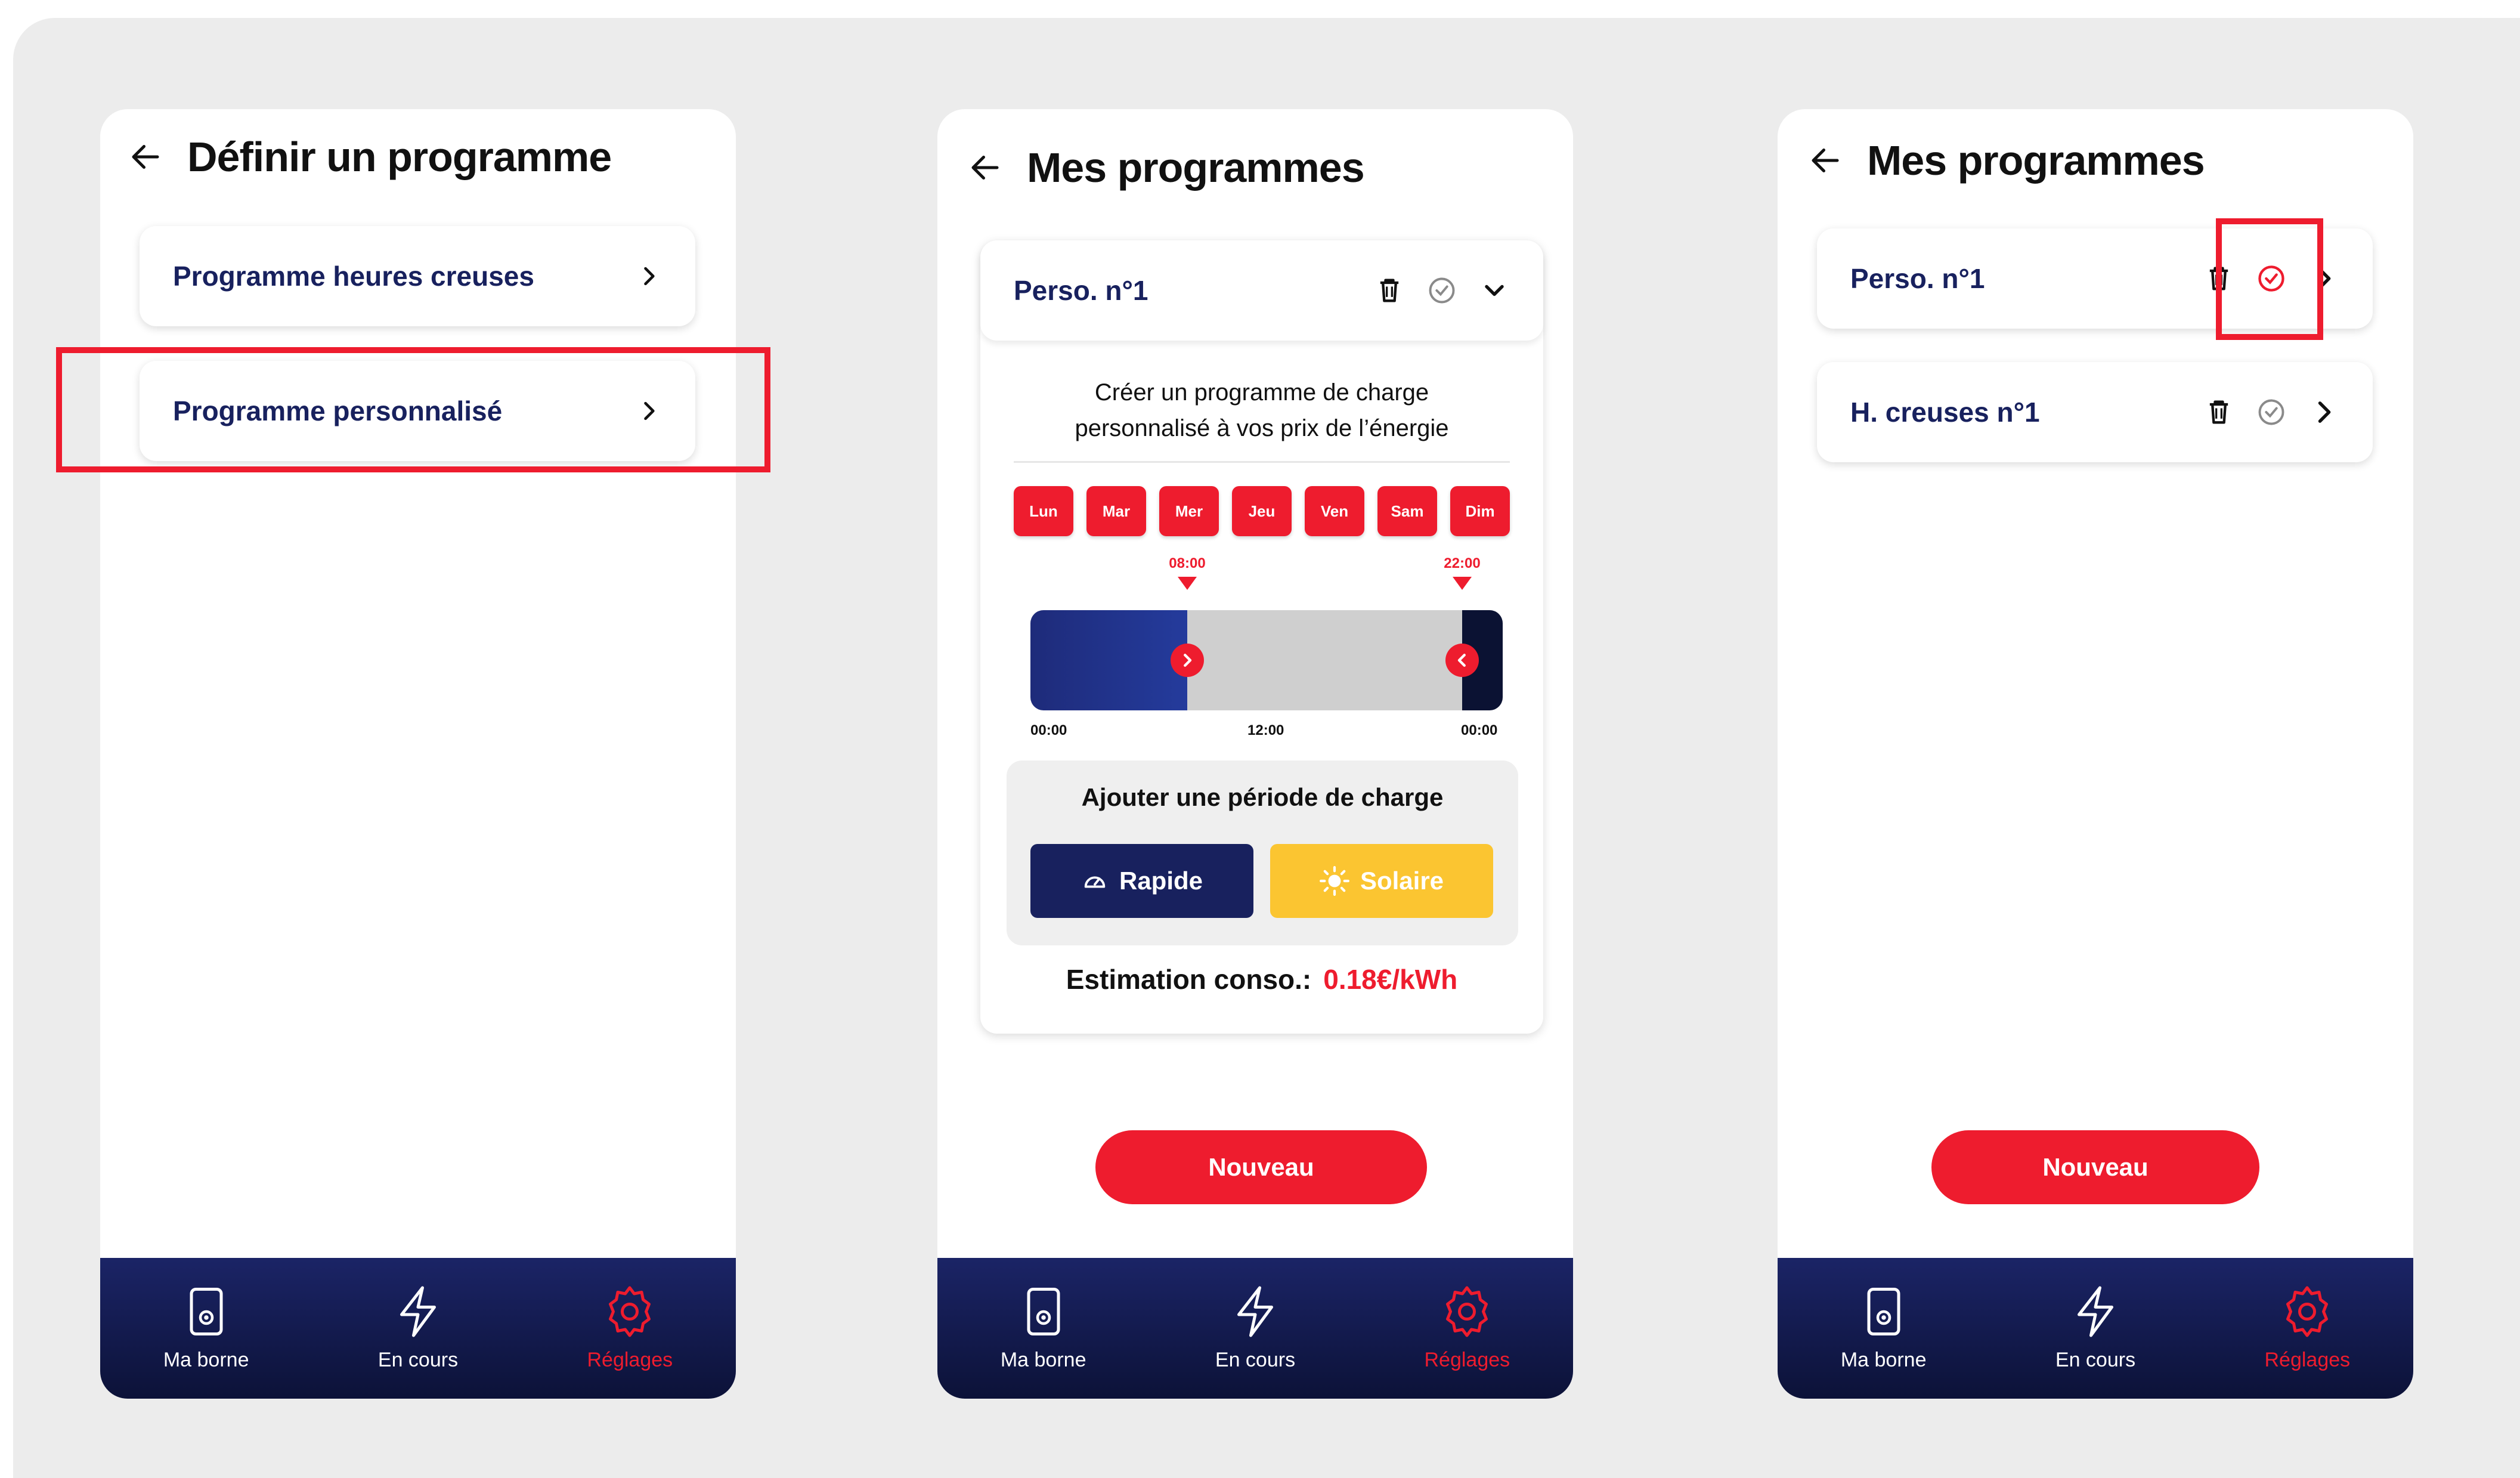 Image resolution: width=2520 pixels, height=1478 pixels. Describe the element at coordinates (399, 157) in the screenshot. I see `page-title: Définir un programme` at that location.